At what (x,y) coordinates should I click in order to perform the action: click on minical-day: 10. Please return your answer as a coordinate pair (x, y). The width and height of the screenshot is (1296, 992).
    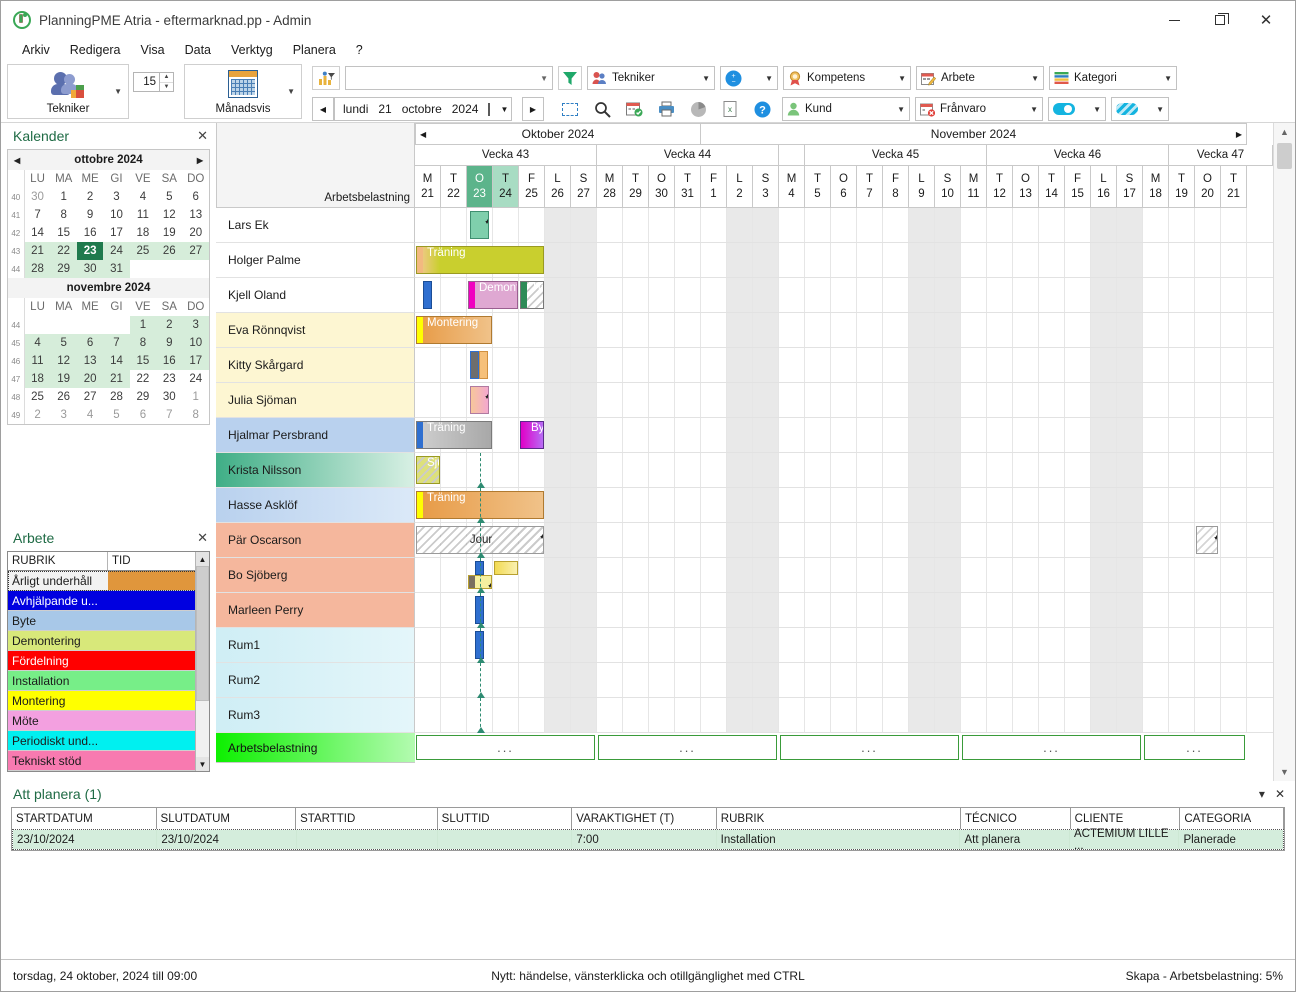
    Looking at the image, I should click on (116, 215).